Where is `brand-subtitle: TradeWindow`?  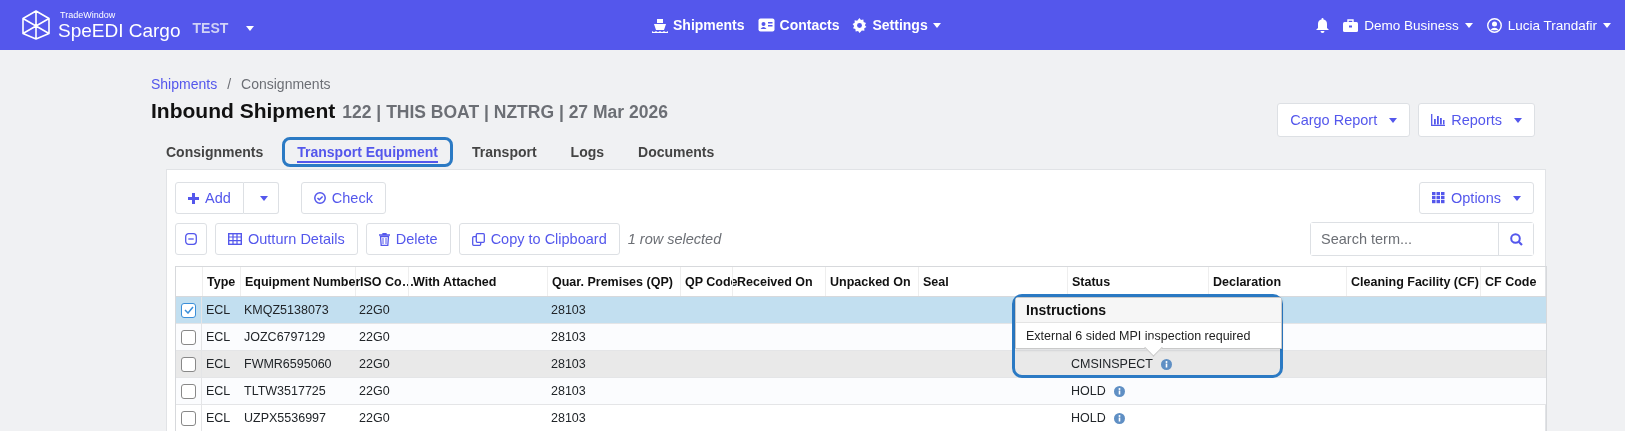
brand-subtitle: TradeWindow is located at coordinates (88, 15).